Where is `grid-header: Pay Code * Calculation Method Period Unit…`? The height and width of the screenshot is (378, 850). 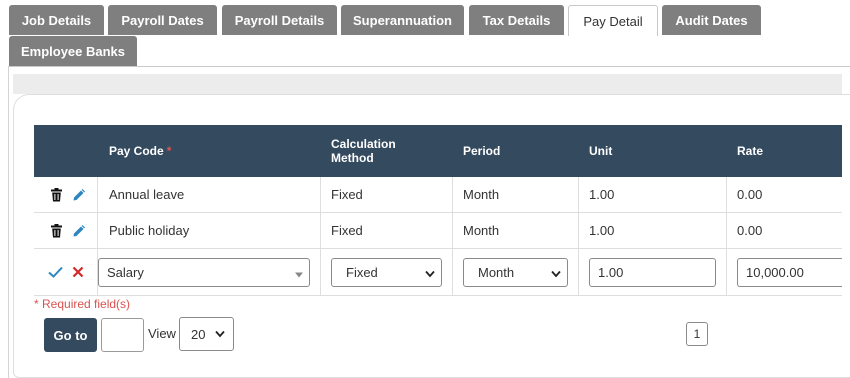 grid-header: Pay Code * Calculation Method Period Unit… is located at coordinates (438, 151).